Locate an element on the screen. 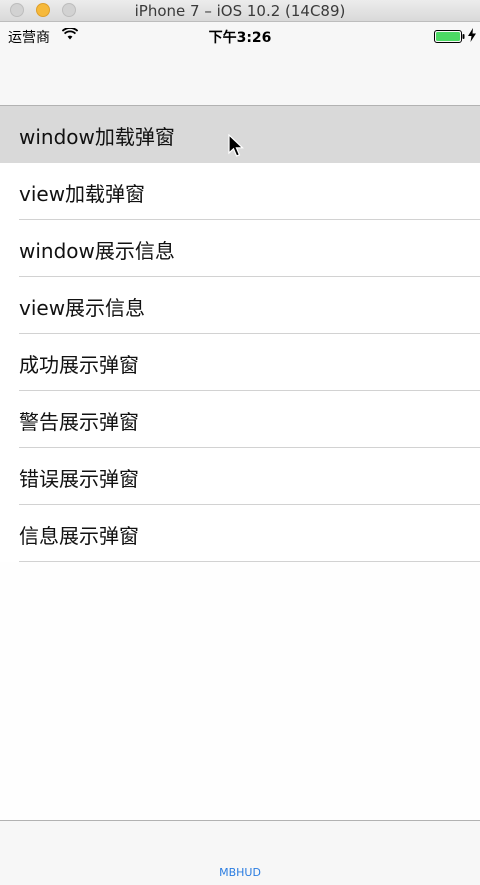 The image size is (480, 885). table-row: 错误展示弹窗 is located at coordinates (240, 476).